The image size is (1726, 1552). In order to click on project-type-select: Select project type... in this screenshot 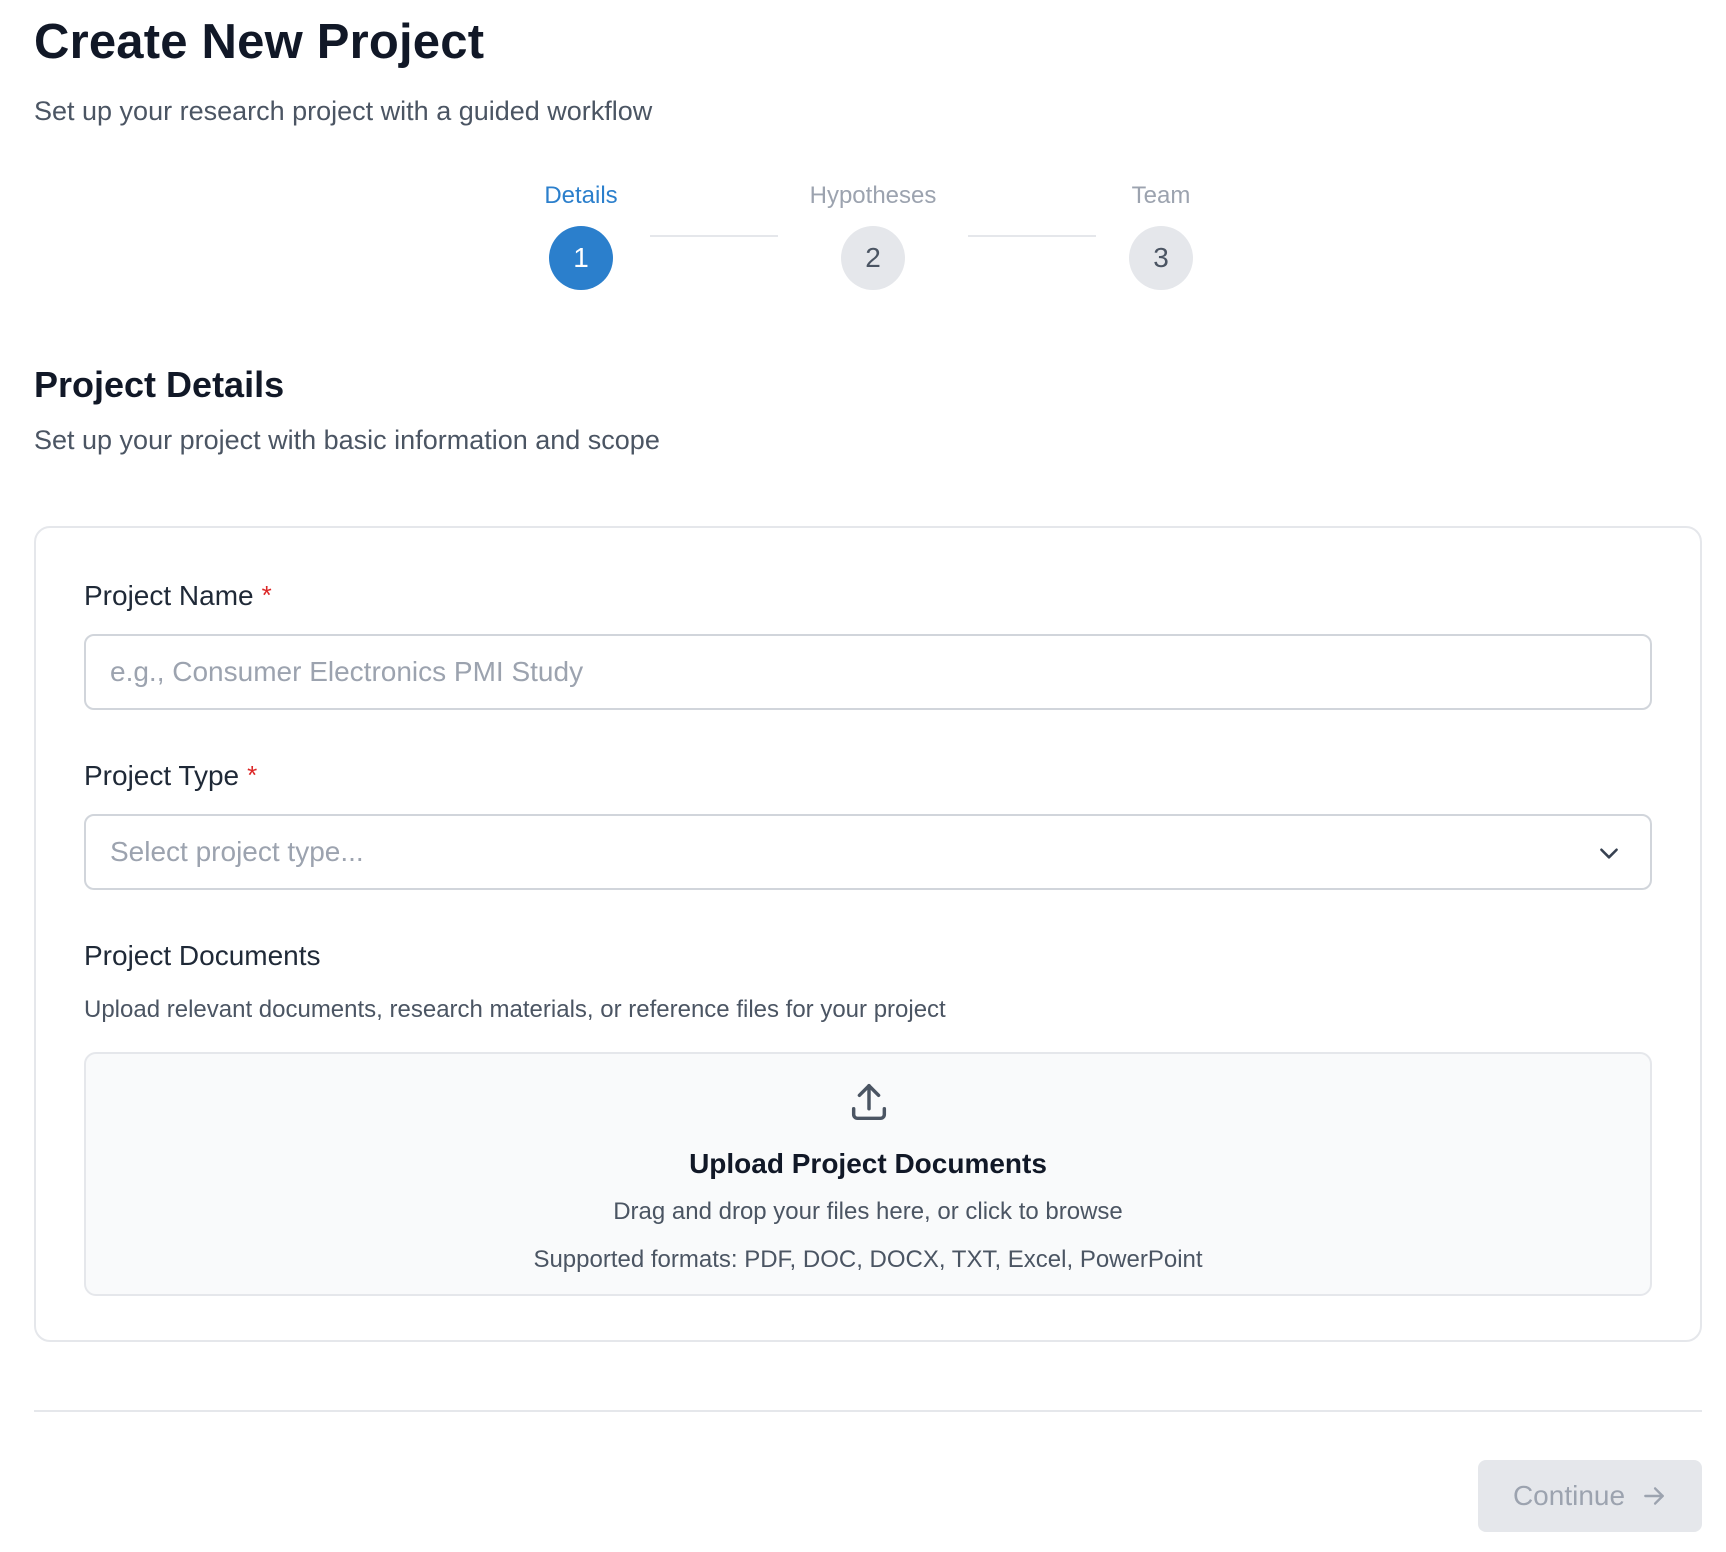, I will do `click(868, 852)`.